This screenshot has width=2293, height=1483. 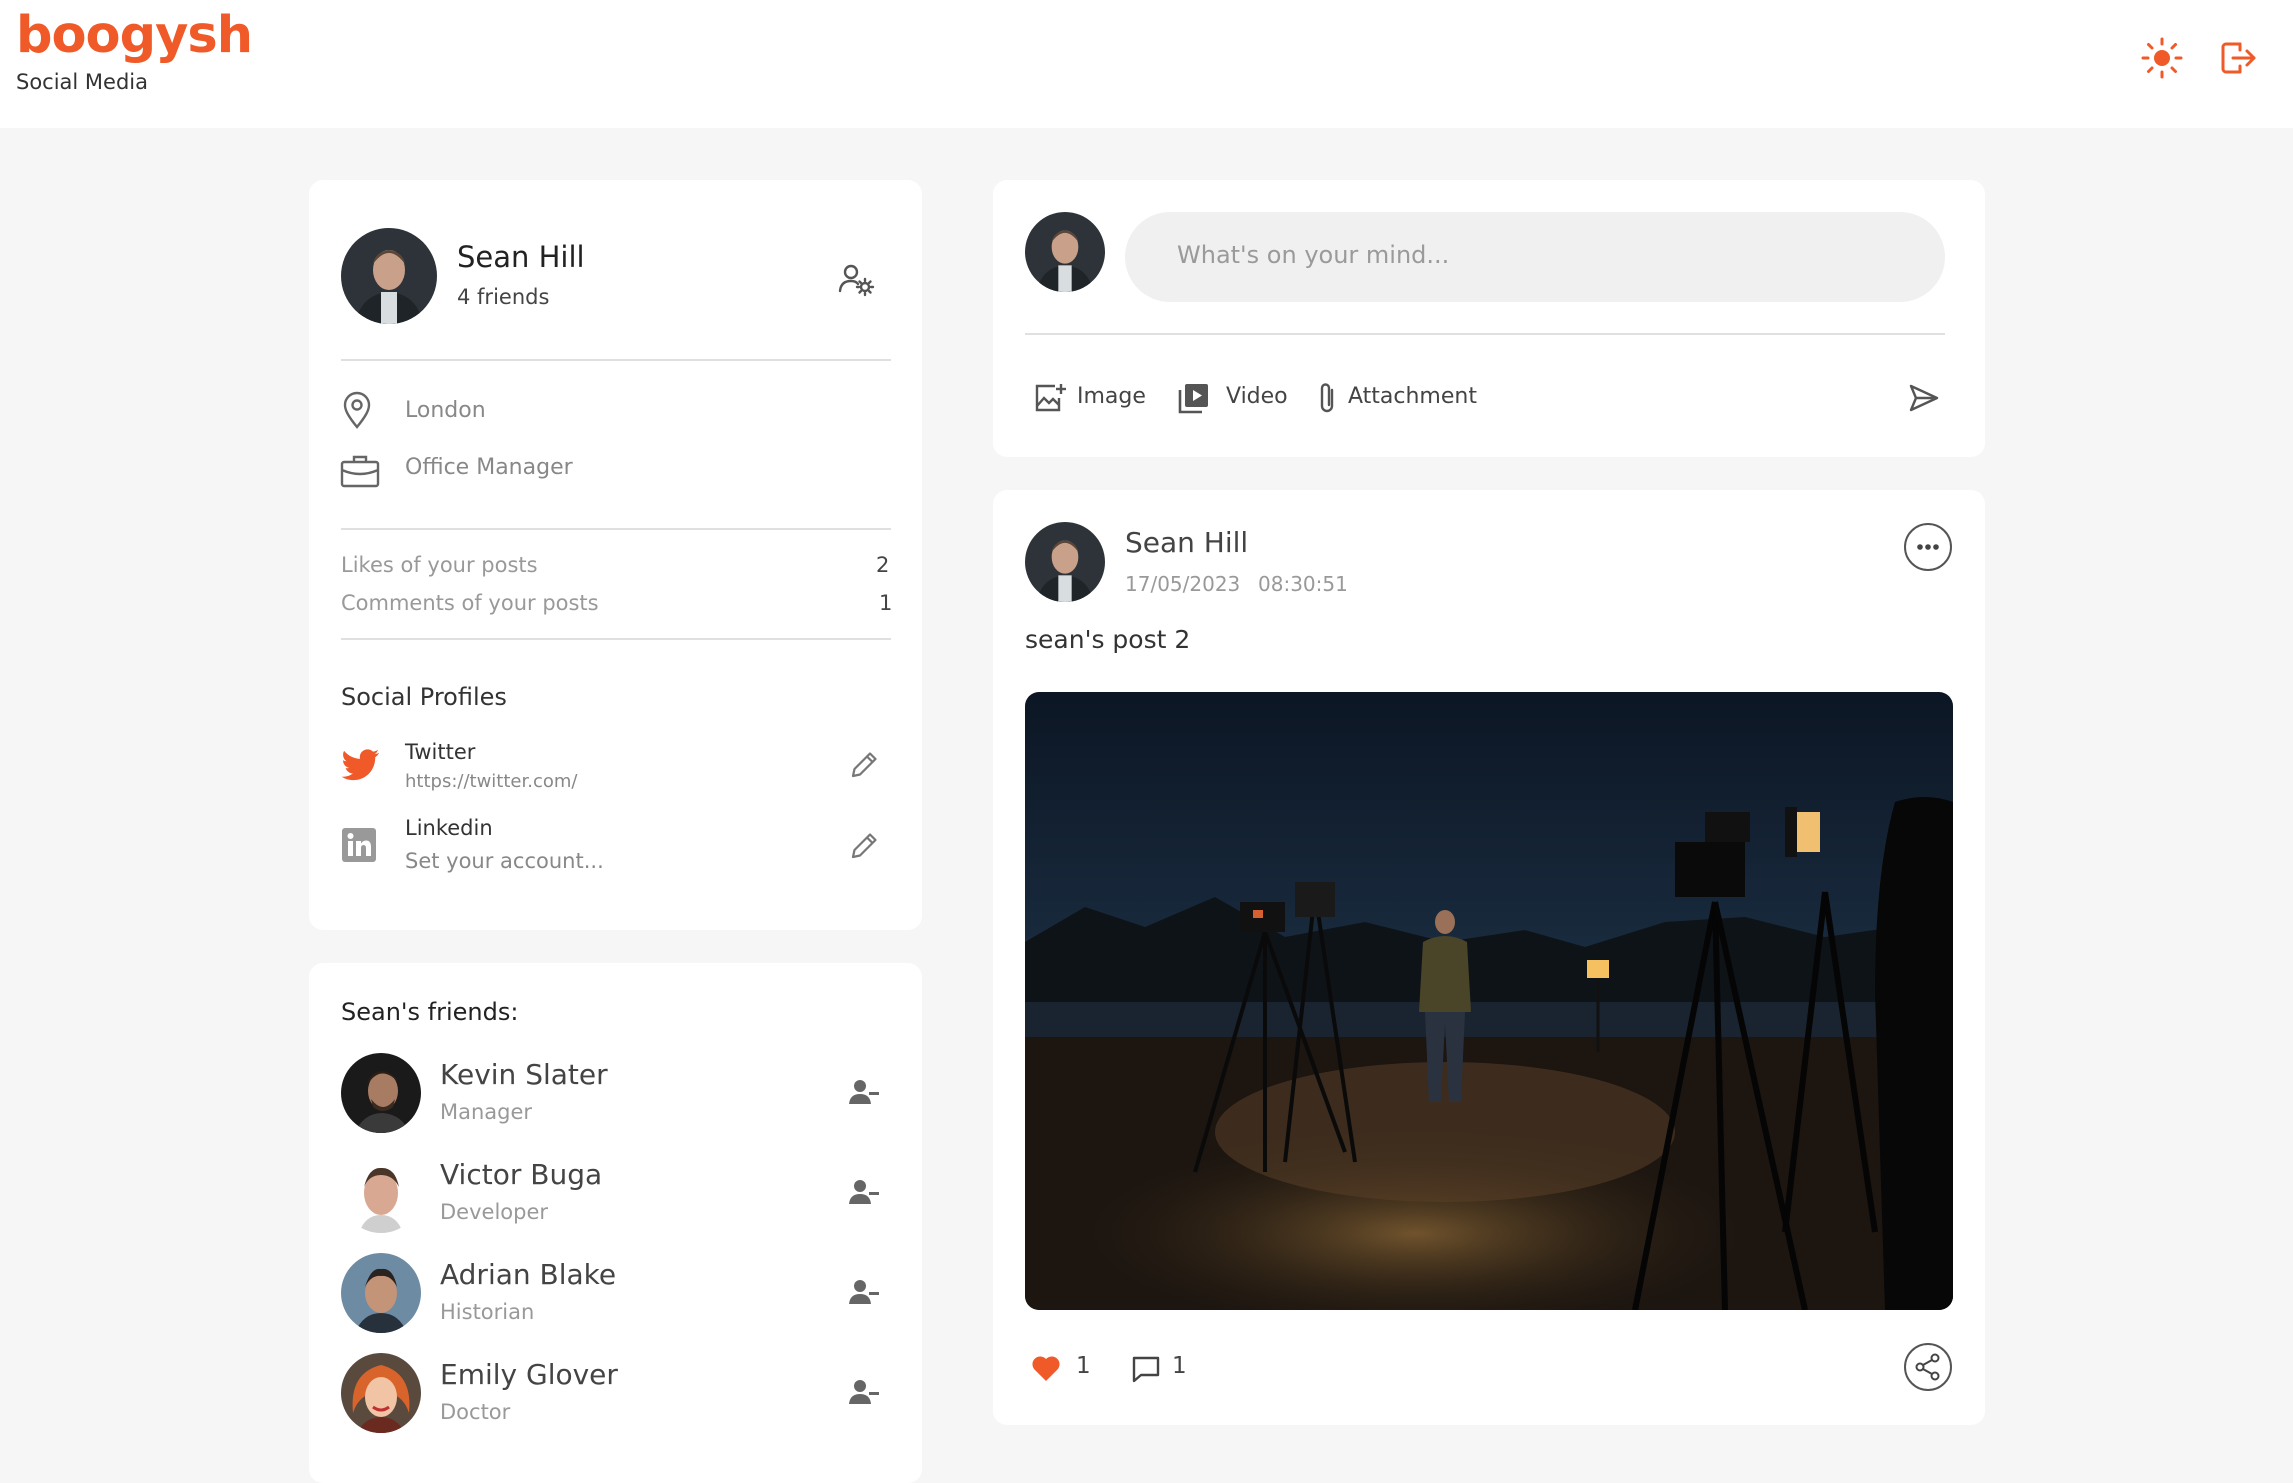 I want to click on post-author: Sean Hill, so click(x=1186, y=542).